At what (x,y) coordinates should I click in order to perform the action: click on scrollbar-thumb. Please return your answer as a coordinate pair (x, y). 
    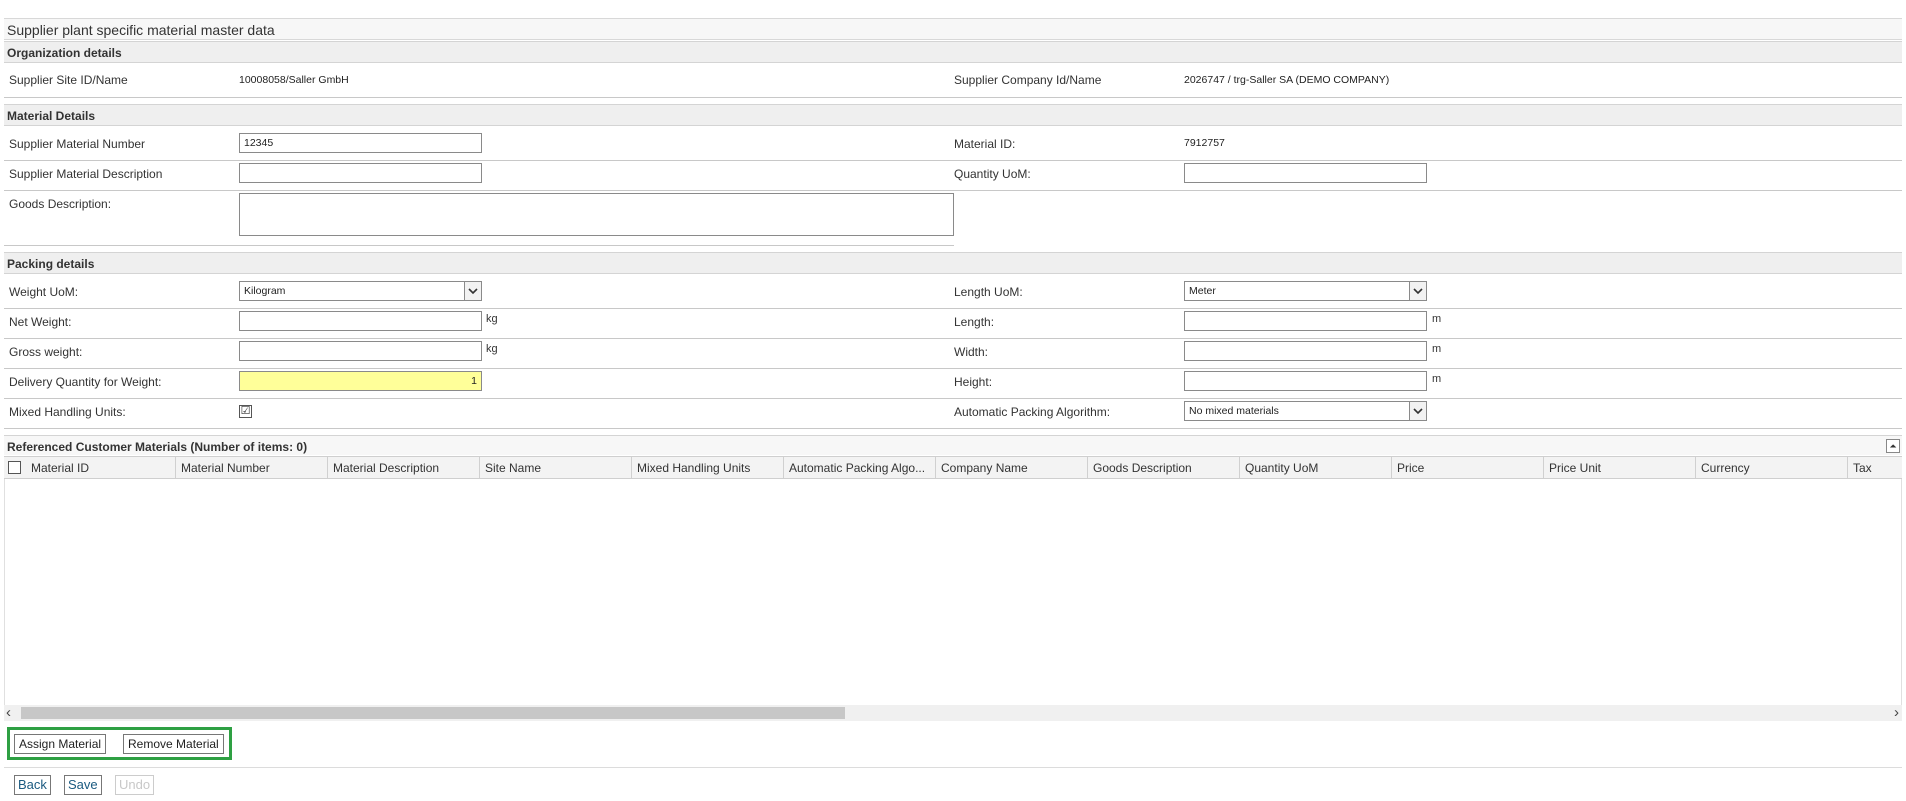
    Looking at the image, I should click on (433, 713).